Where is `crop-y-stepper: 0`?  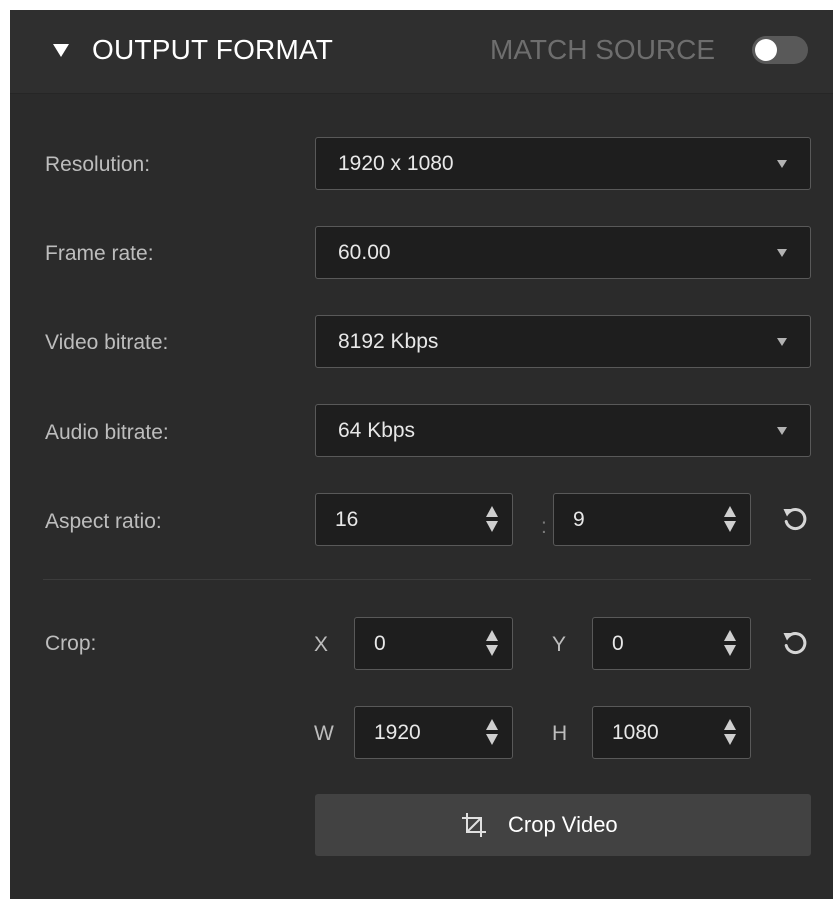
crop-y-stepper: 0 is located at coordinates (671, 643).